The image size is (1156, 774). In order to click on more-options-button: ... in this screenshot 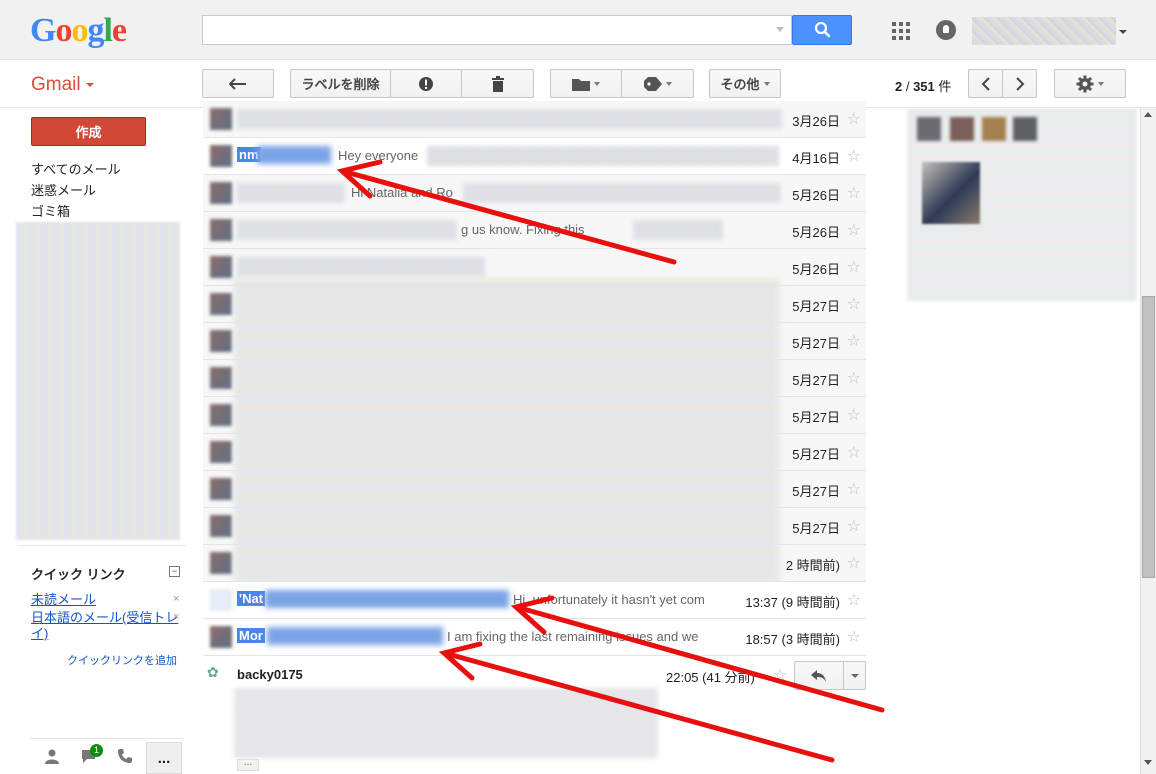, I will do `click(164, 758)`.